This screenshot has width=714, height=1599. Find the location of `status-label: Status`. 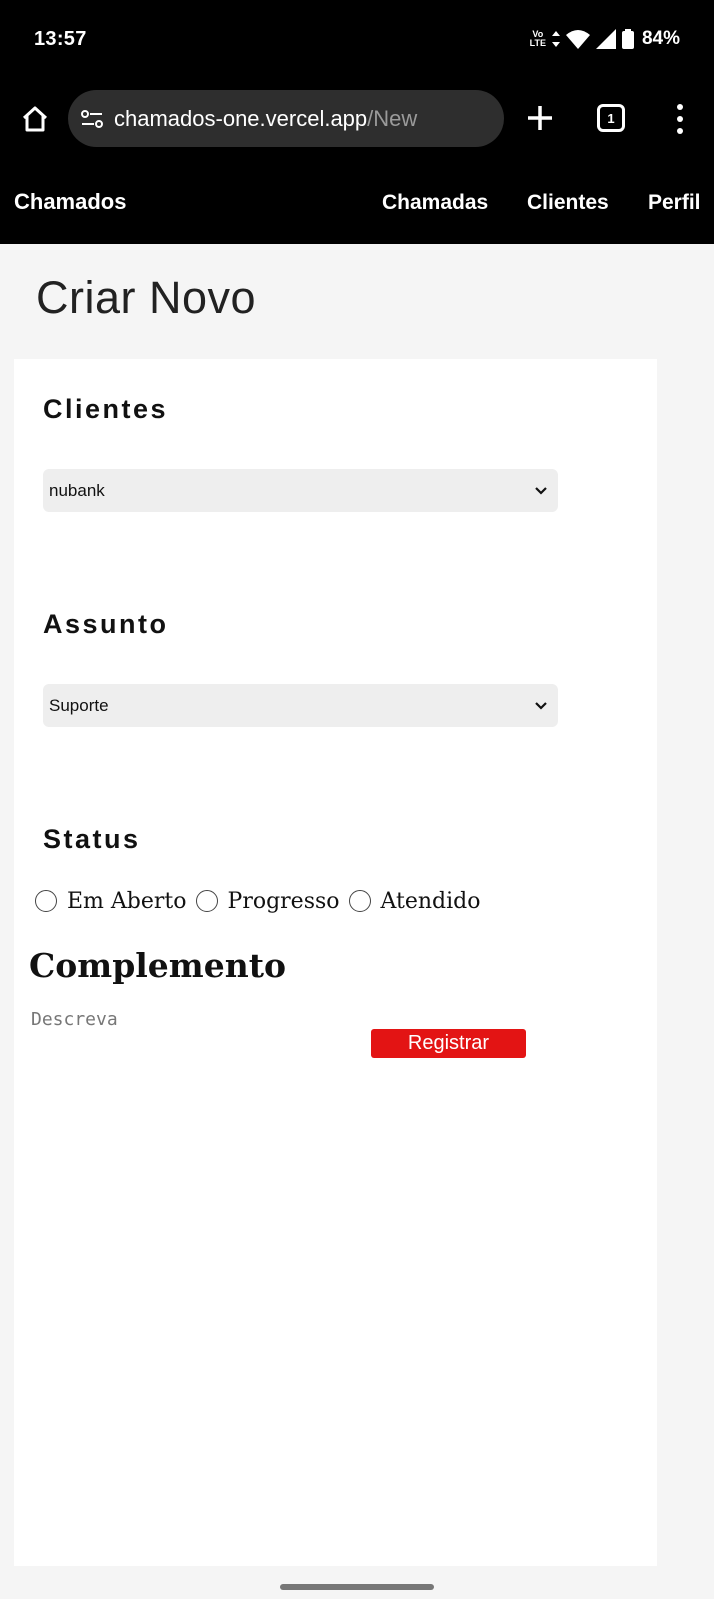

status-label: Status is located at coordinates (92, 839).